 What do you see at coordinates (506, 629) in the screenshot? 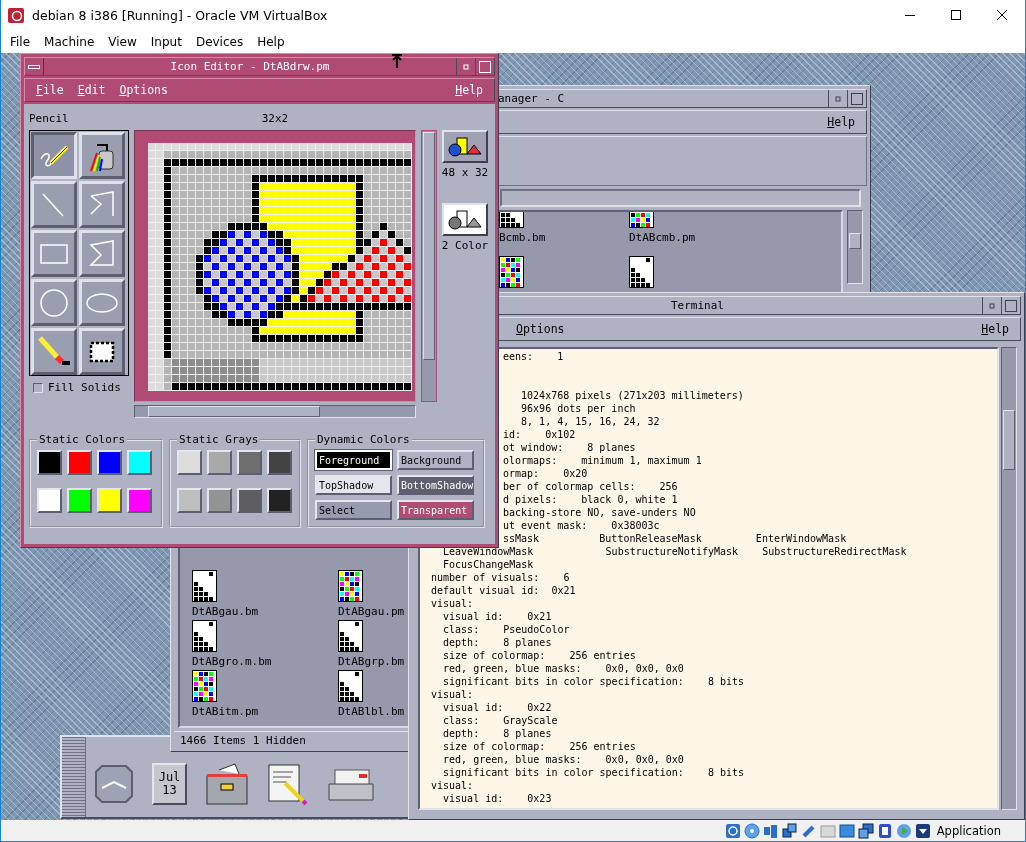
I see `terminal-line: class: PseudoColor` at bounding box center [506, 629].